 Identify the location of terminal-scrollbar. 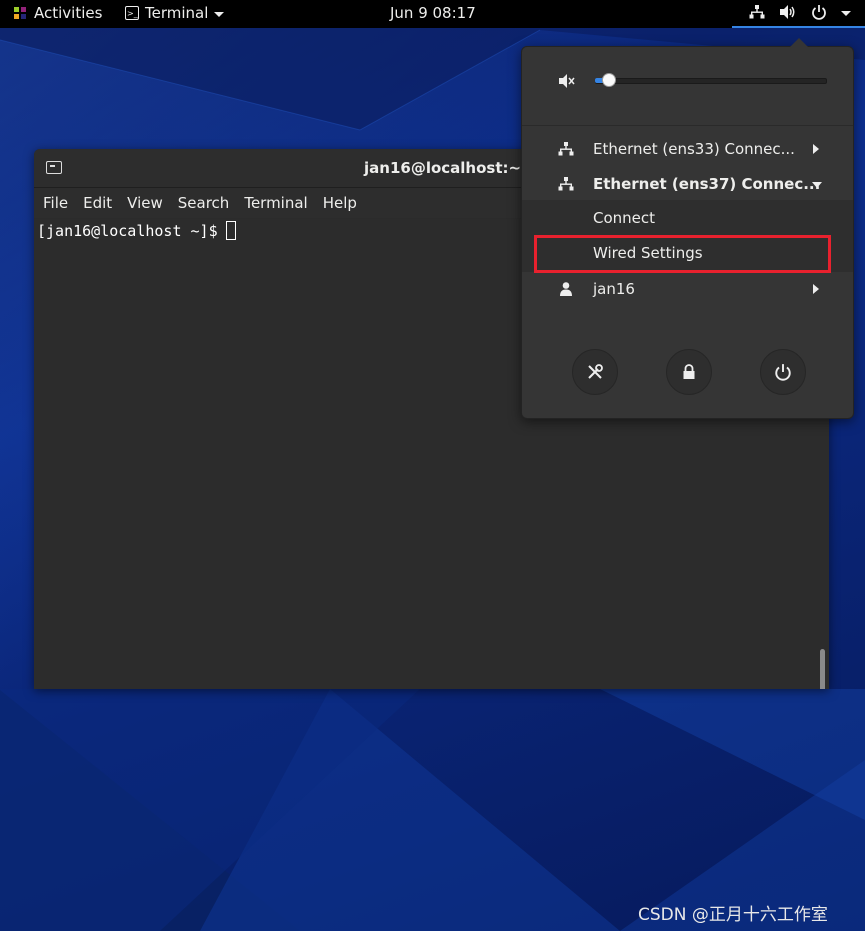
(822, 669).